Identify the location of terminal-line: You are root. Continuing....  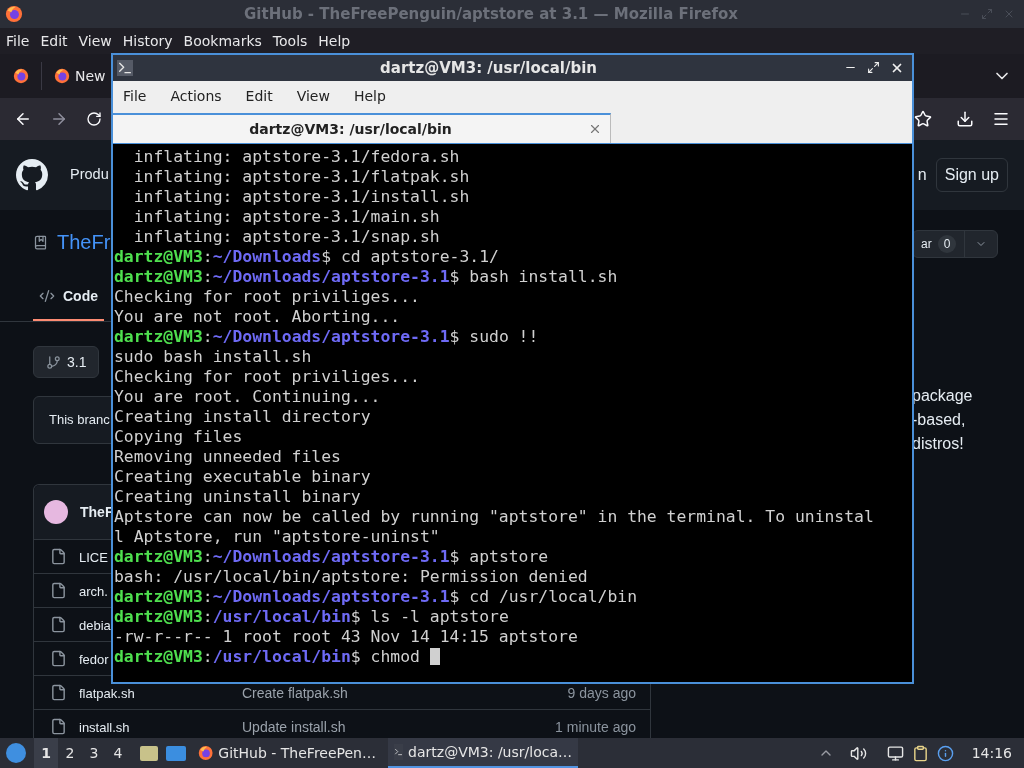
(248, 397).